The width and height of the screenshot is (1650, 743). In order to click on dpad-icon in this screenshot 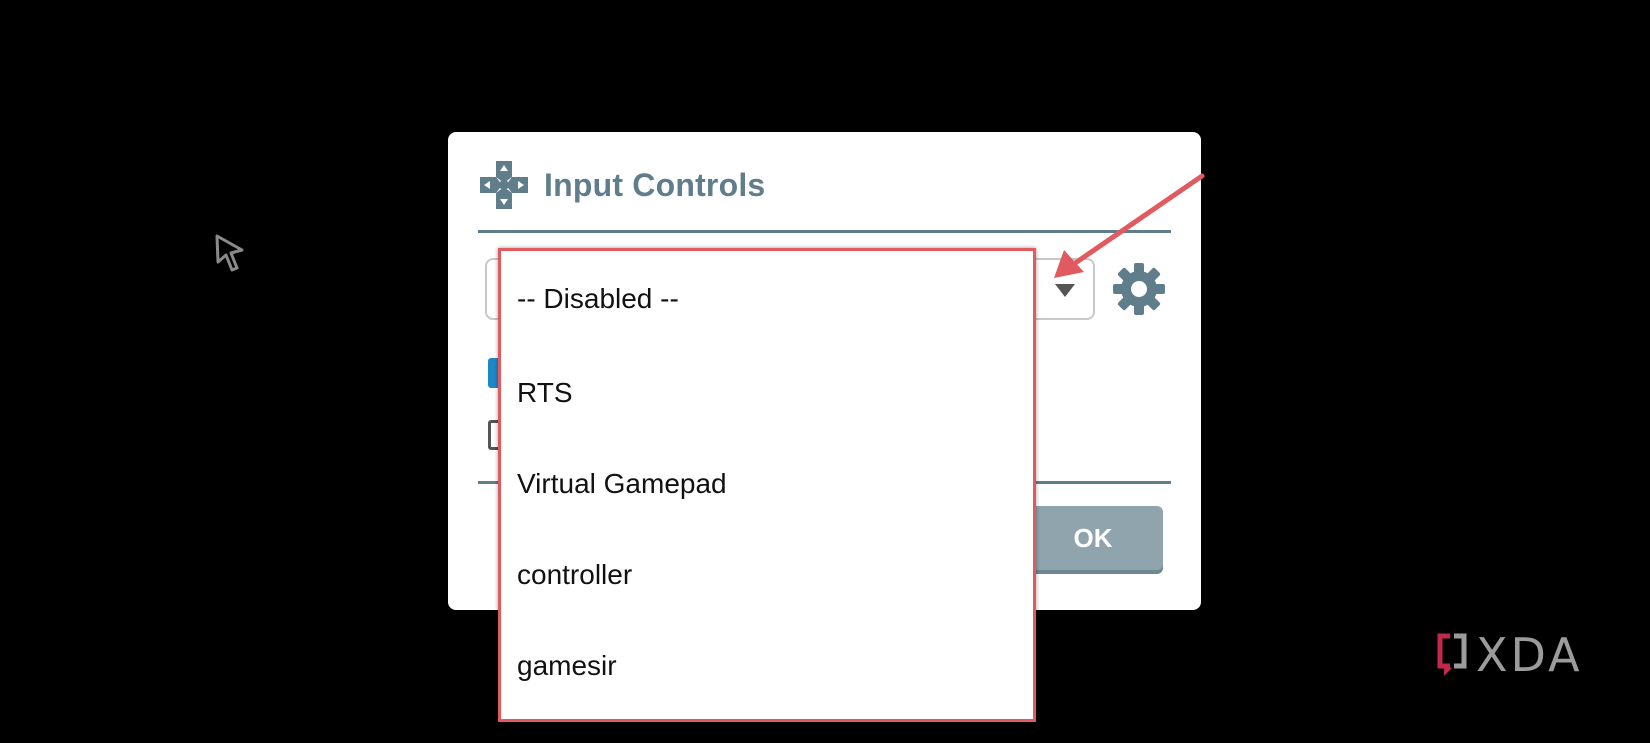, I will do `click(504, 185)`.